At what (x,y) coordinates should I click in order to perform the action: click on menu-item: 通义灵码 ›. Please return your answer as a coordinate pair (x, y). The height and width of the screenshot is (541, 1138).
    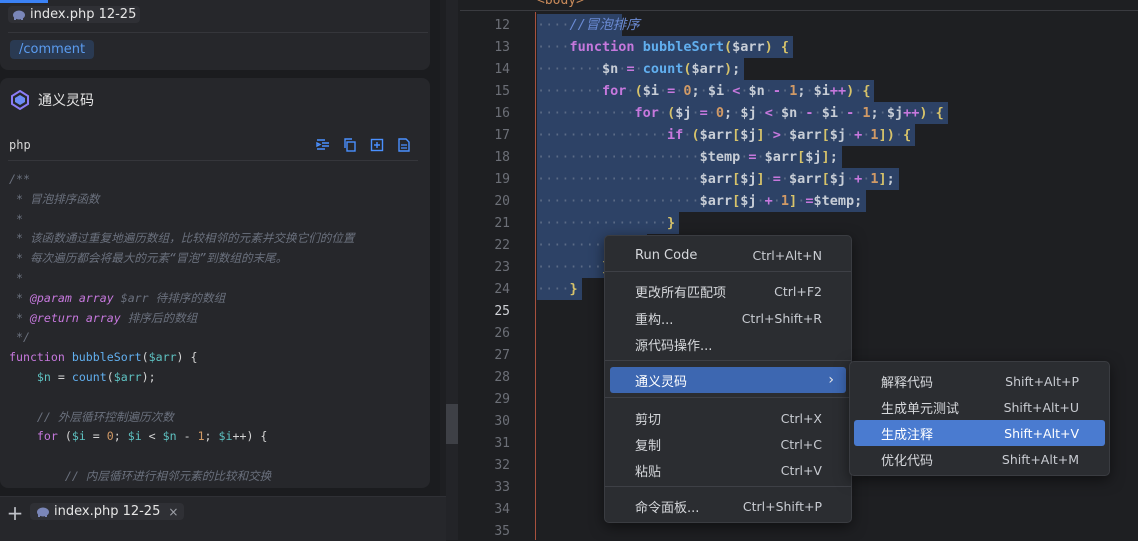
    Looking at the image, I should click on (728, 380).